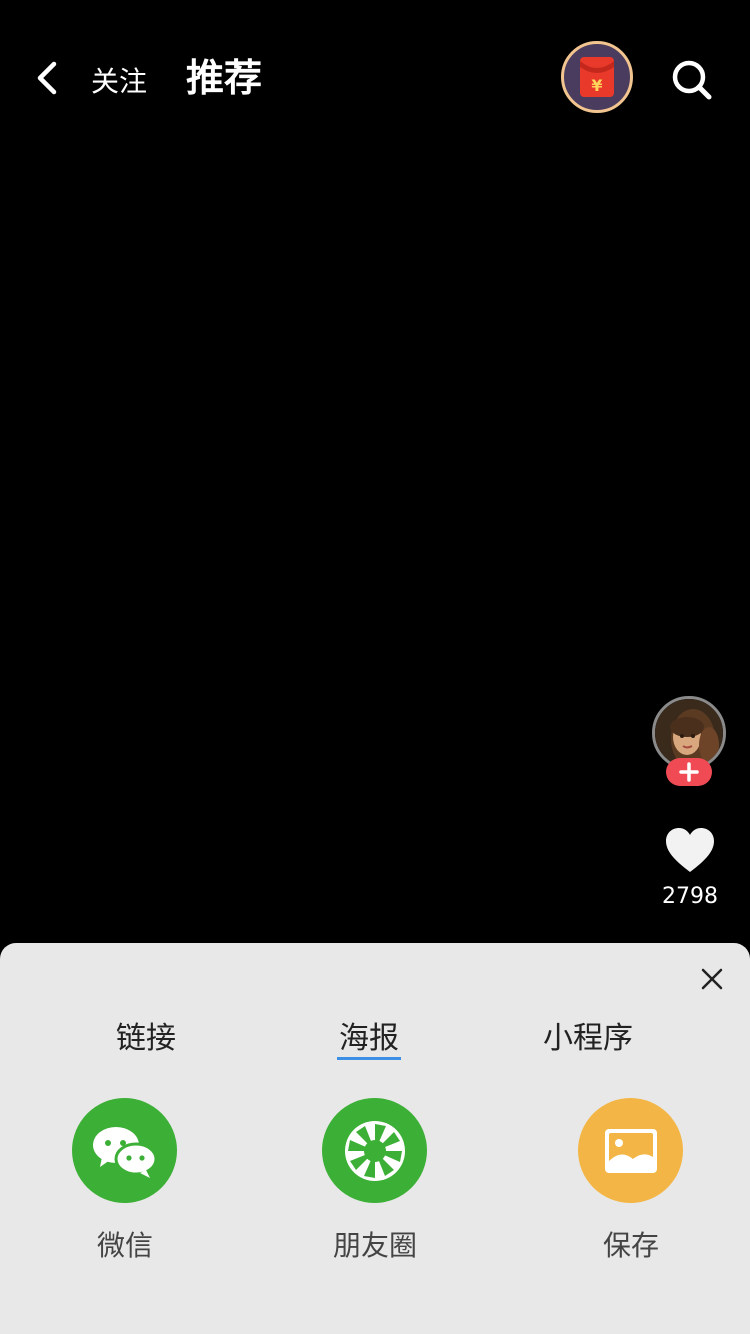 This screenshot has height=1334, width=750. Describe the element at coordinates (369, 1058) in the screenshot. I see `active-tab-underline` at that location.